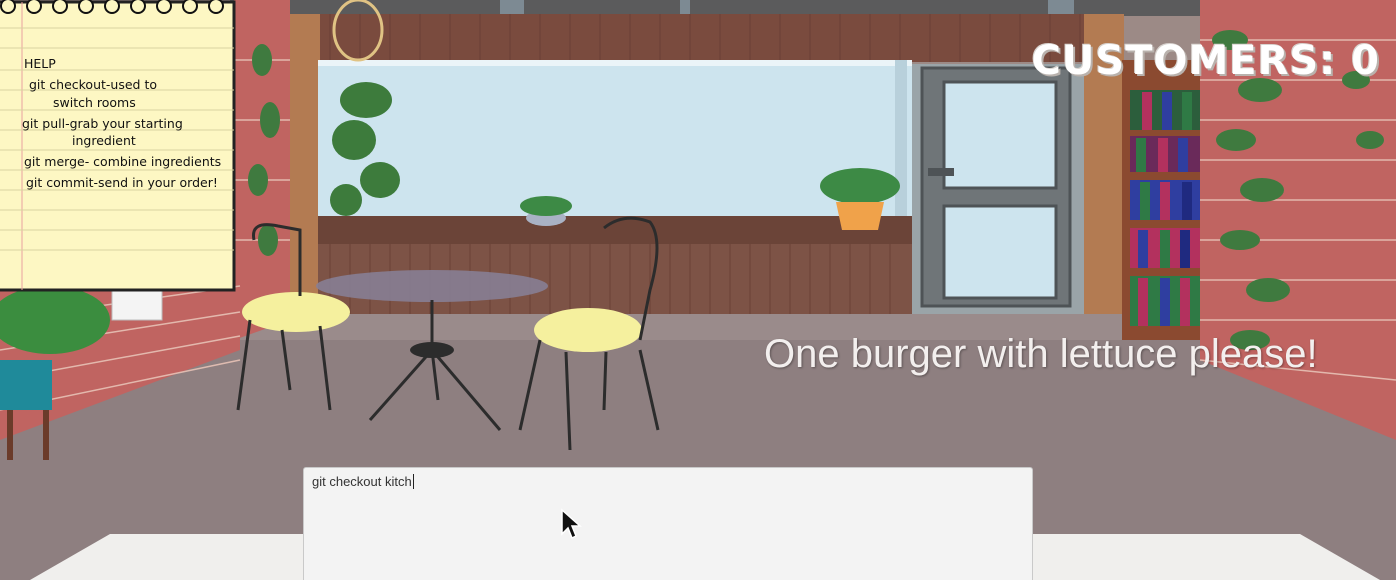 This screenshot has width=1396, height=580. Describe the element at coordinates (1041, 354) in the screenshot. I see `customer-order-speech: One burger with lettuce please!` at that location.